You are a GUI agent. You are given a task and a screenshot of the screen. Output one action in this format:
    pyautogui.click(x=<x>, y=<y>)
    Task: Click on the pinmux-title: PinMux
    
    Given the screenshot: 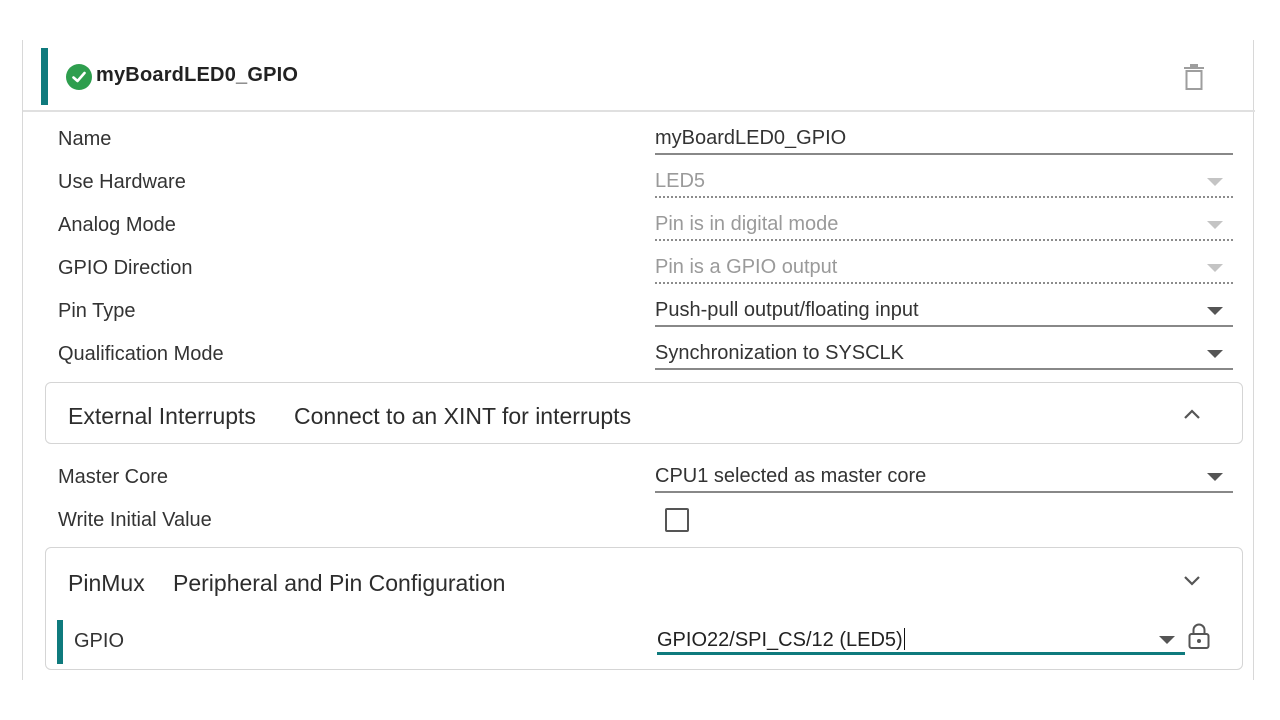 What is the action you would take?
    pyautogui.click(x=106, y=583)
    